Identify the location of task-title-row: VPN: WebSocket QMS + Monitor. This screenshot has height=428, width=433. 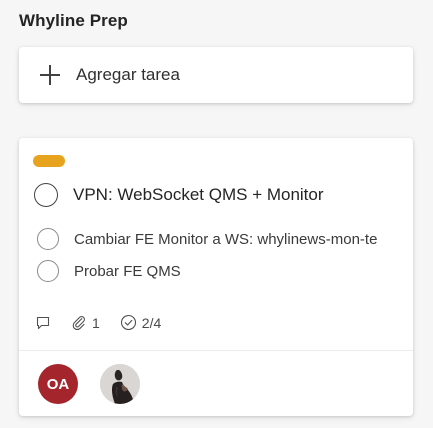
(179, 195).